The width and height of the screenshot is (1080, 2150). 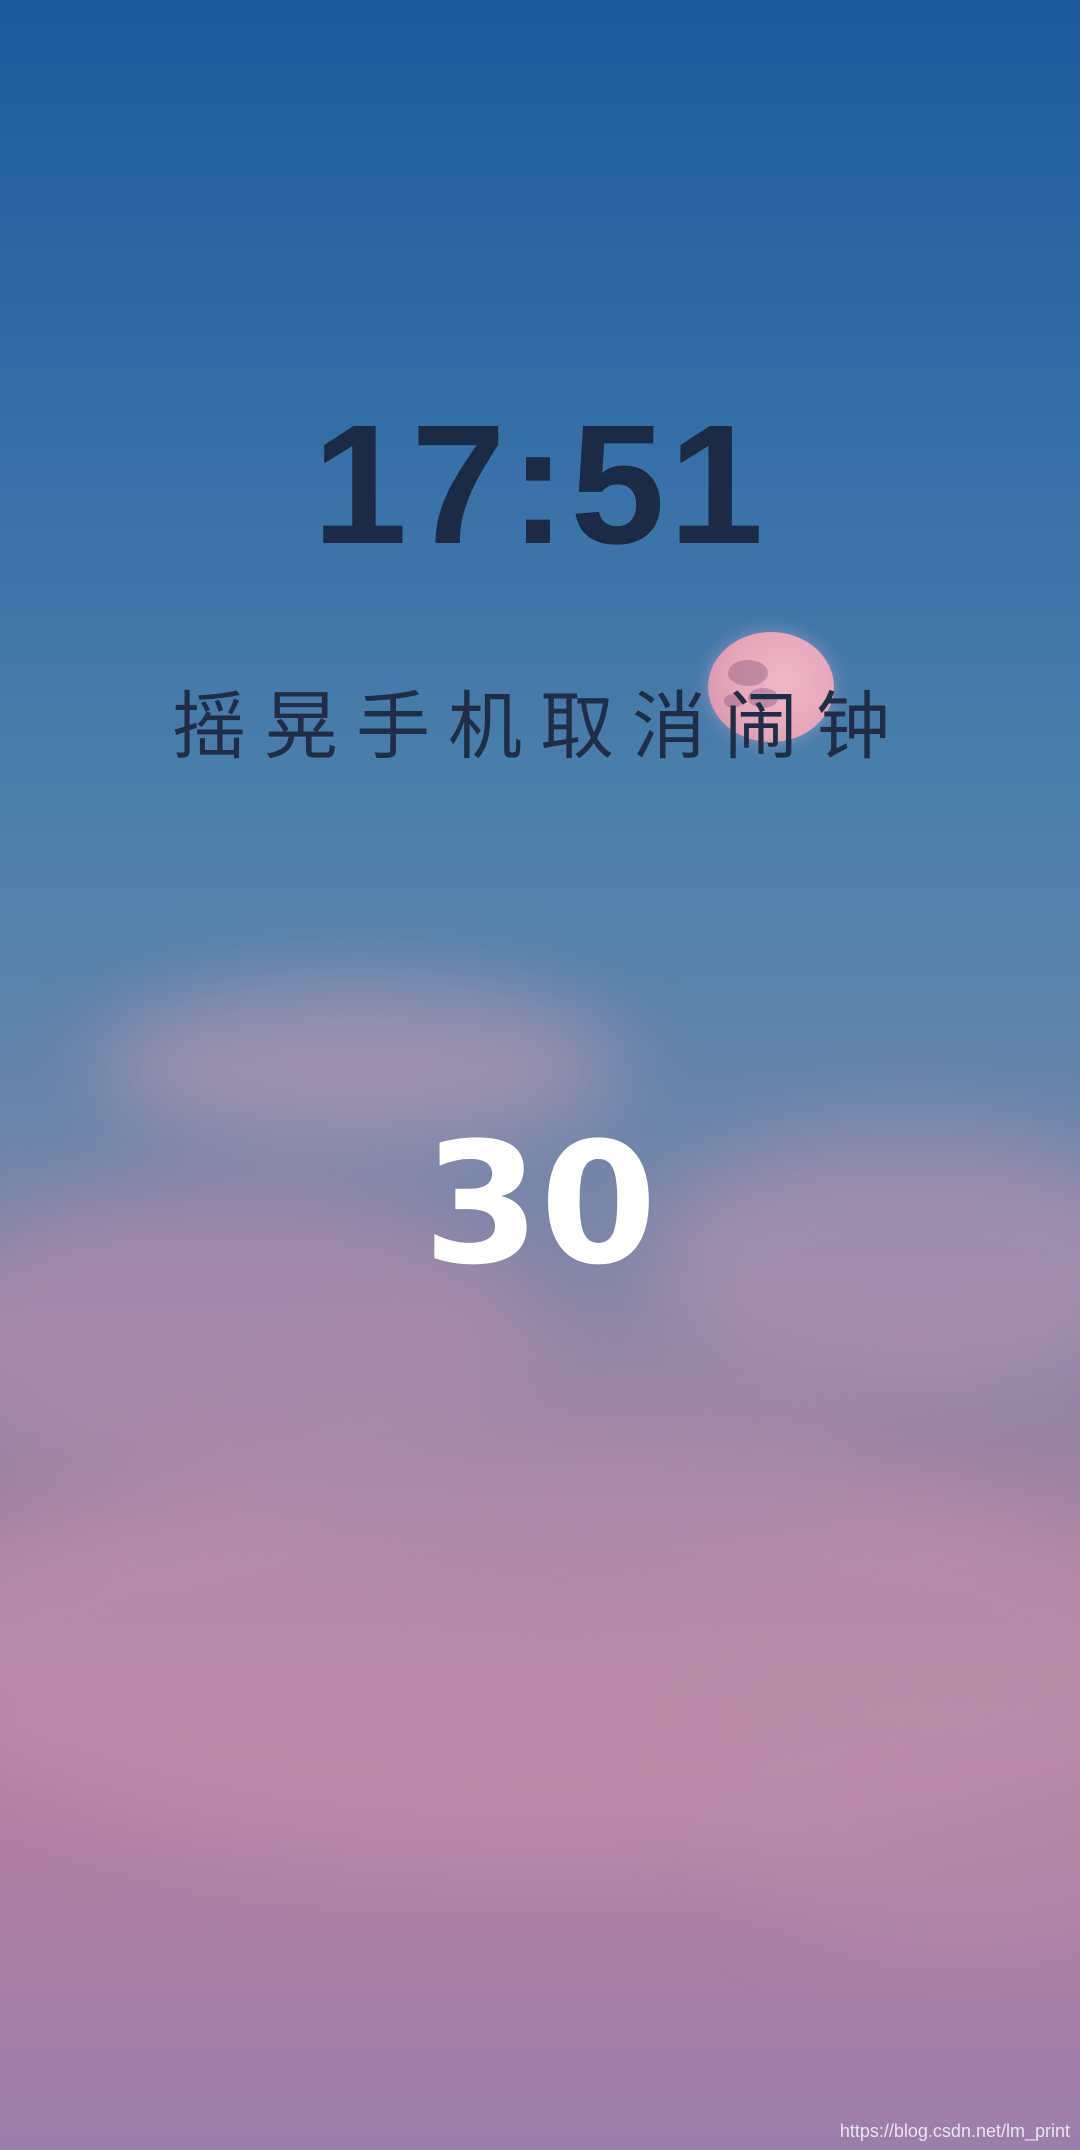 I want to click on moon-crater, so click(x=748, y=673).